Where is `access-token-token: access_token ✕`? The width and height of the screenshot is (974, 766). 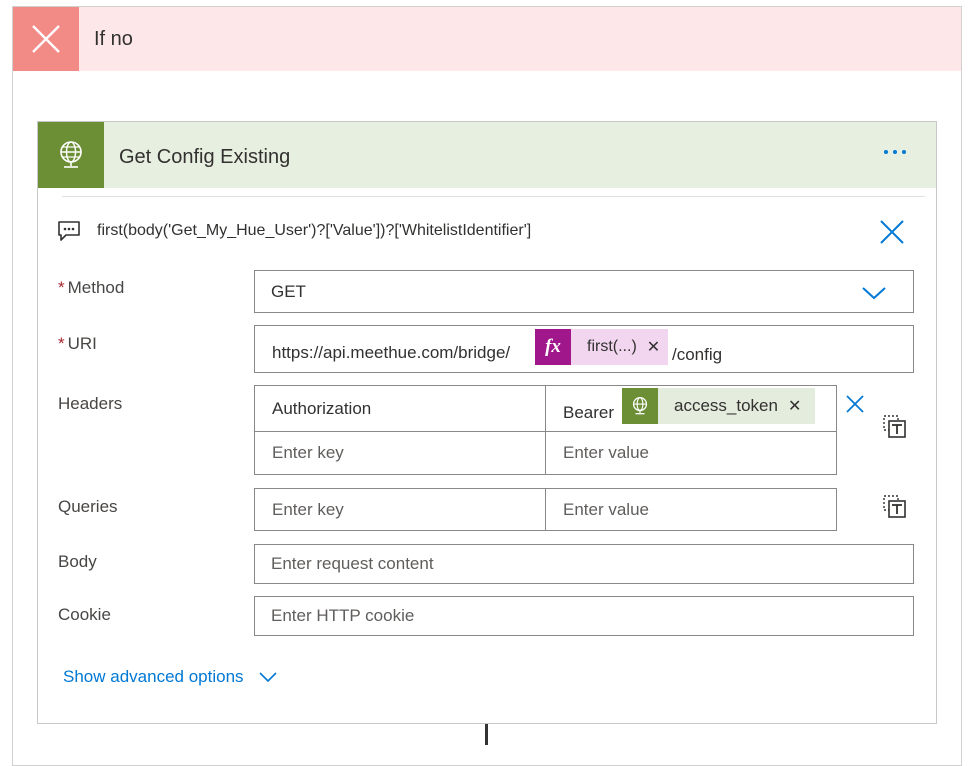 access-token-token: access_token ✕ is located at coordinates (719, 406).